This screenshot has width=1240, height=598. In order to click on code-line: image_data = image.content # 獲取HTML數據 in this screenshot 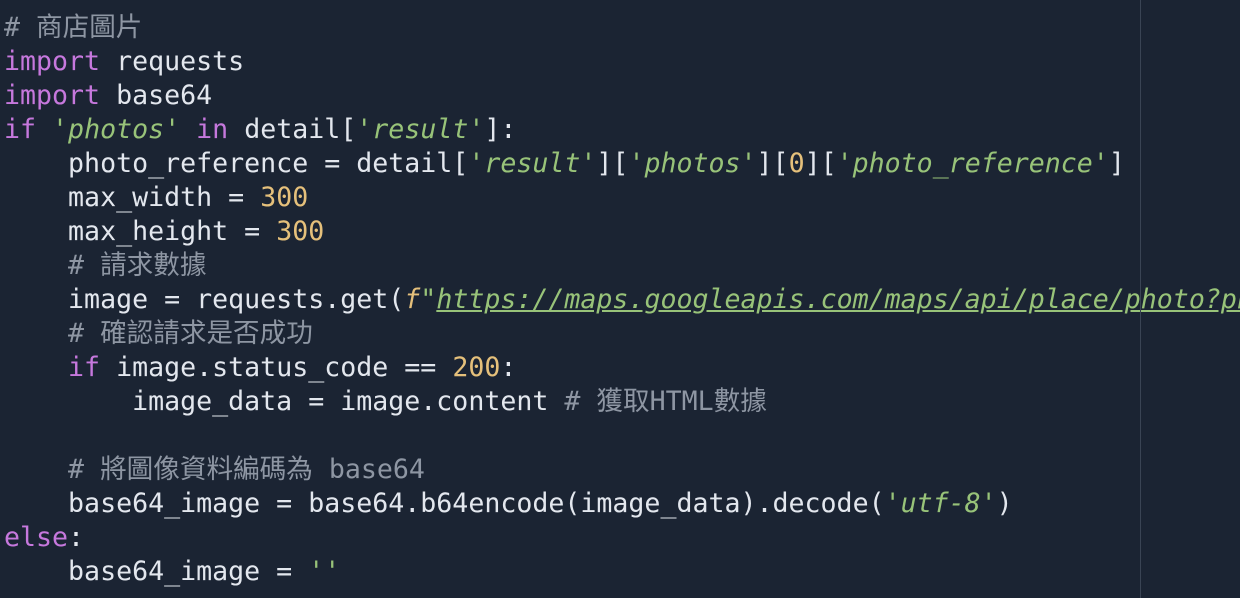, I will do `click(622, 402)`.